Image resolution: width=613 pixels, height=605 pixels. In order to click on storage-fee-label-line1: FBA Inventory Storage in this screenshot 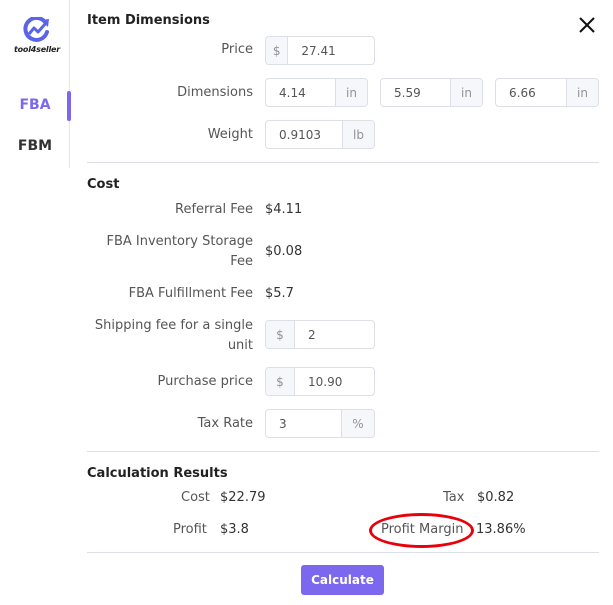, I will do `click(179, 241)`.